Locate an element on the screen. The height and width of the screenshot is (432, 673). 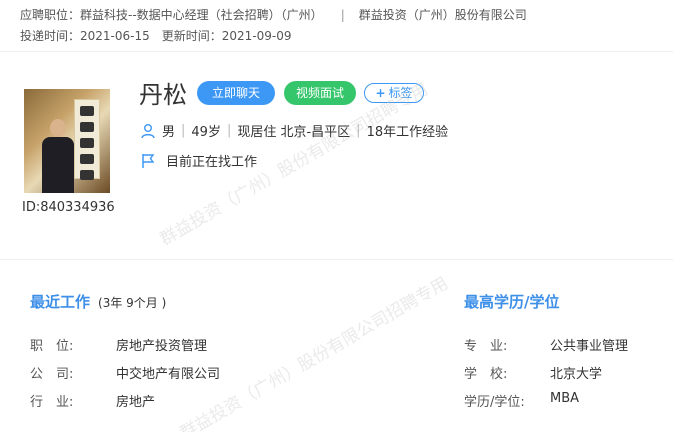
update-label: 更新时间： is located at coordinates (191, 36).